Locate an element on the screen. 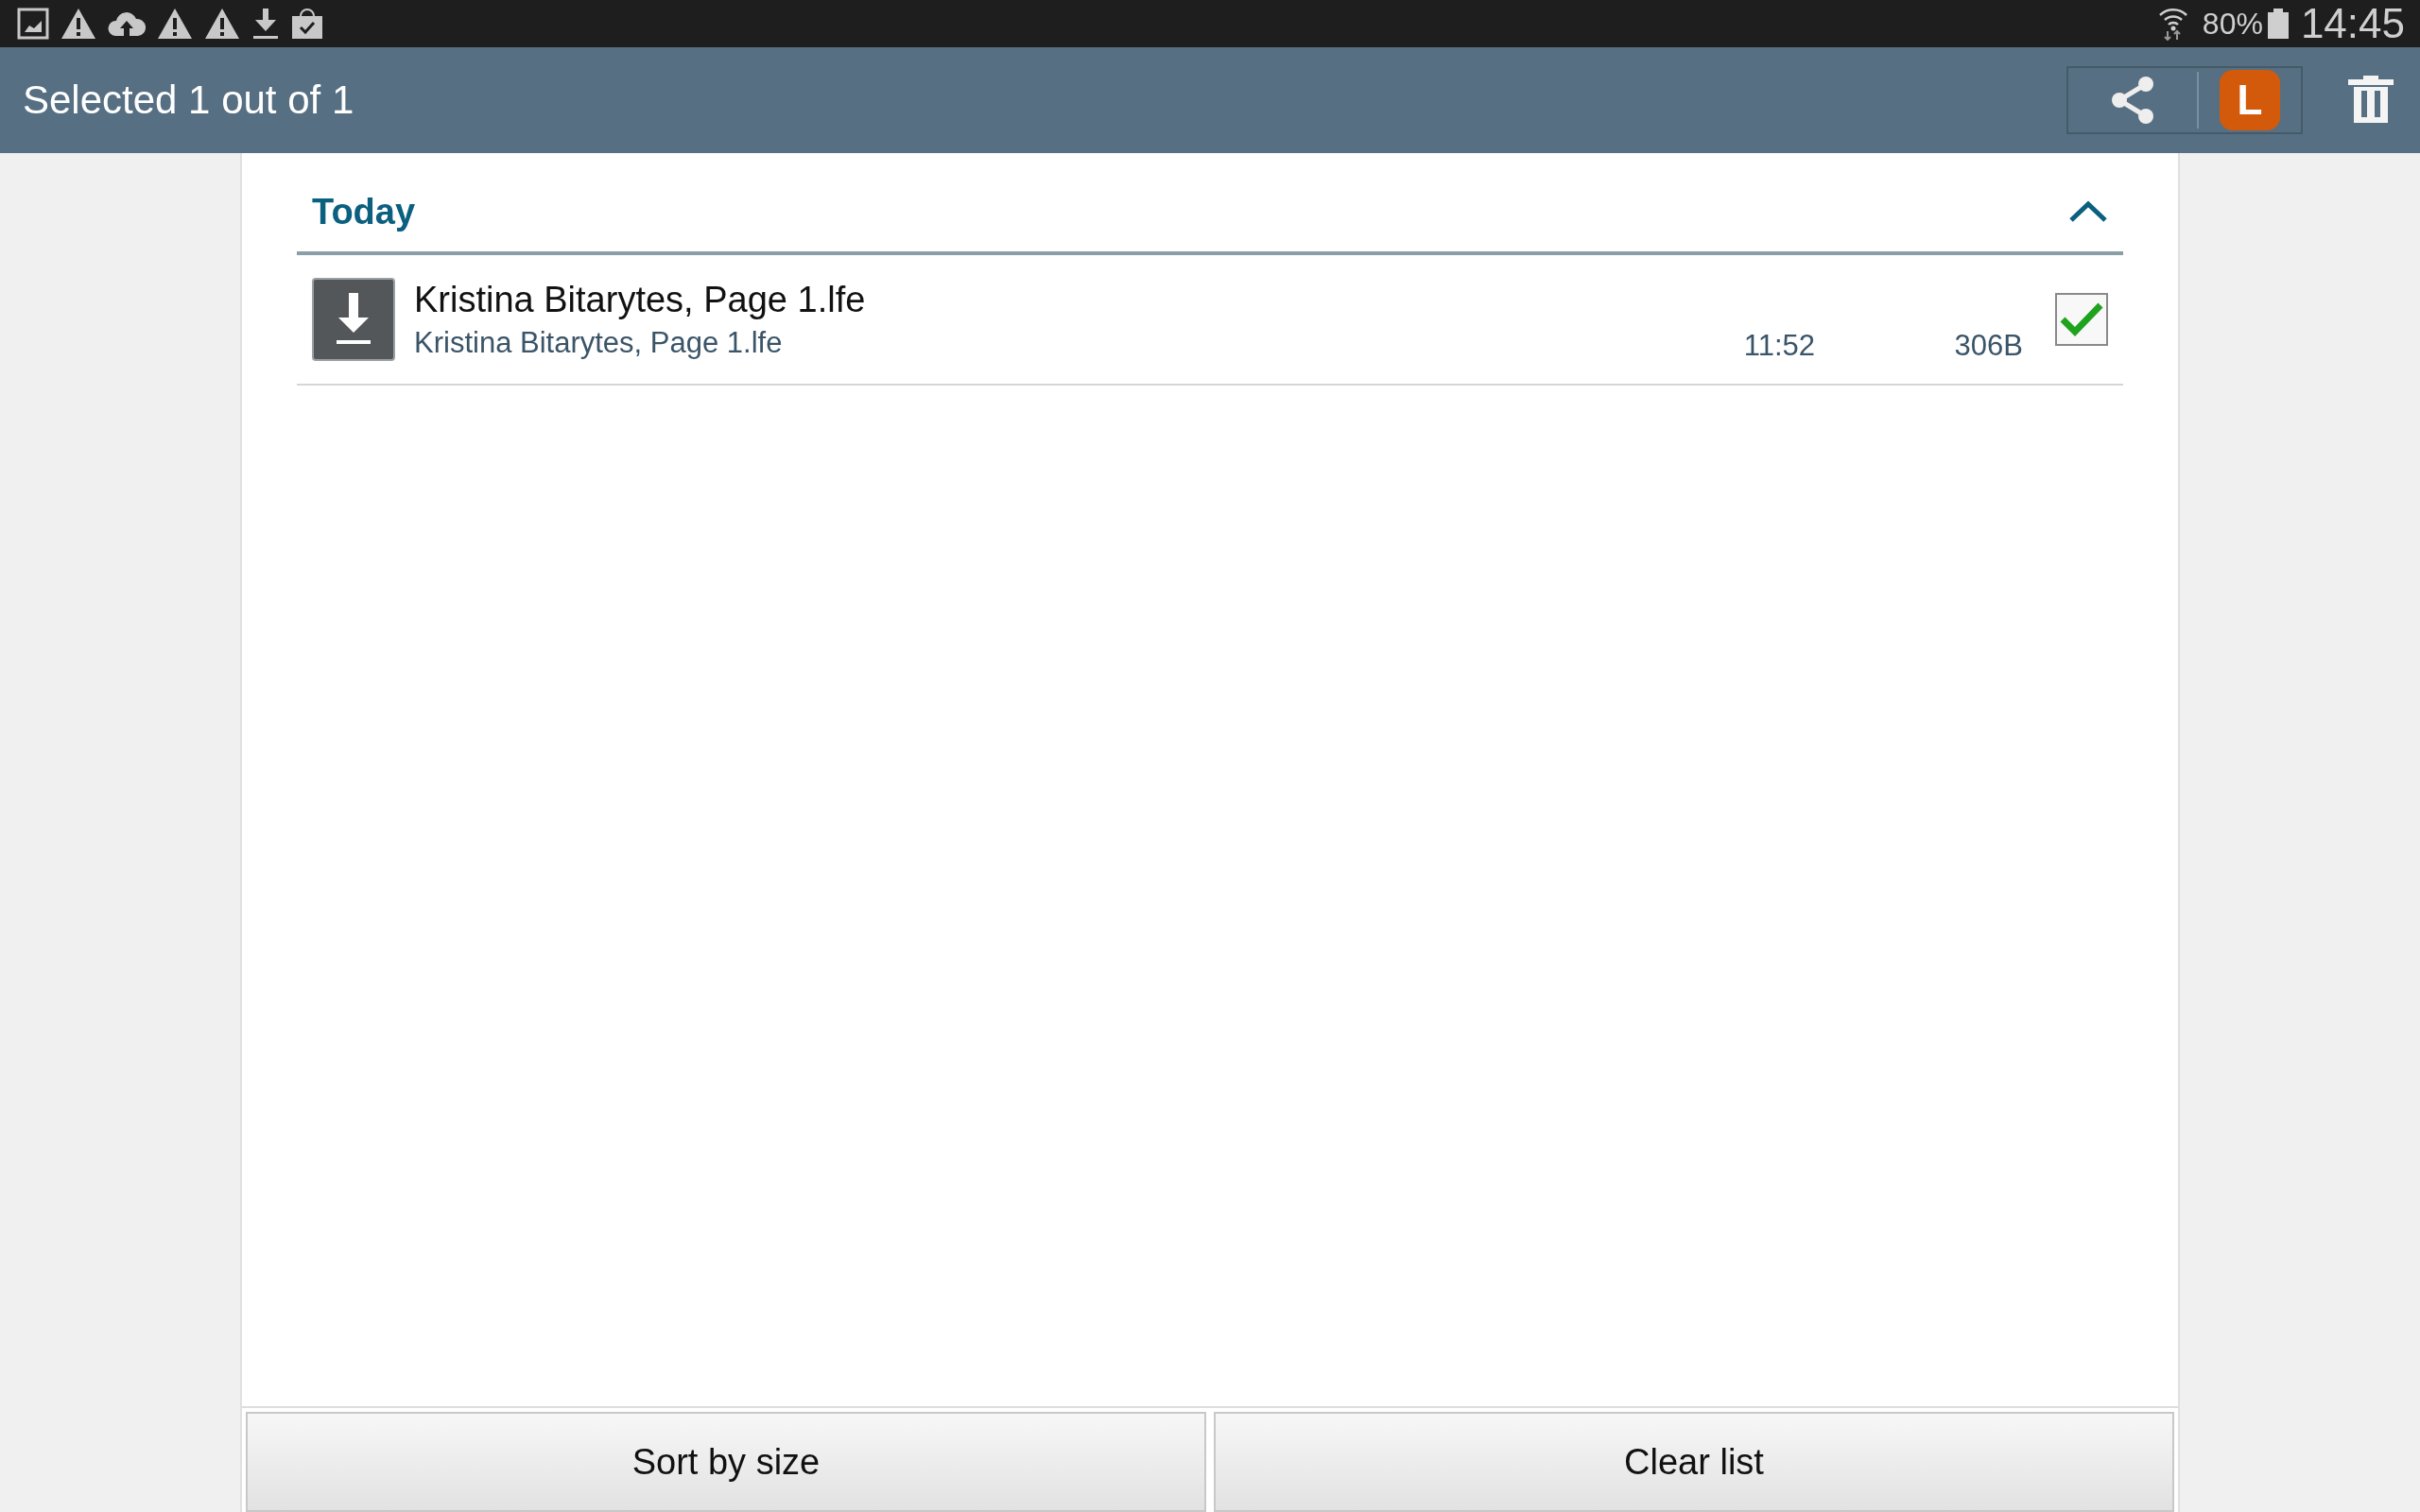 The height and width of the screenshot is (1512, 2420). checkmark-icon is located at coordinates (2081, 319).